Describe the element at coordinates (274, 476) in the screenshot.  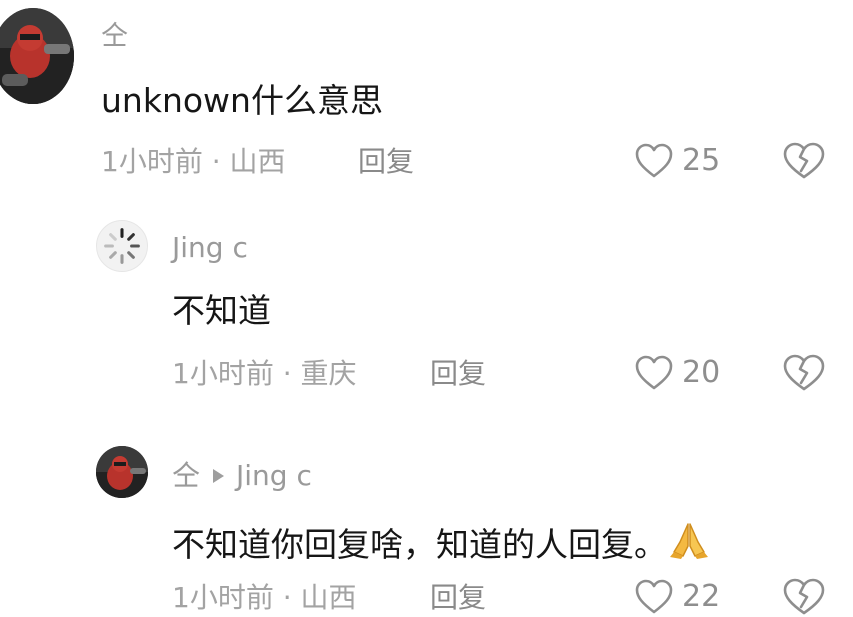
I see `reply-to-username: Jing c` at that location.